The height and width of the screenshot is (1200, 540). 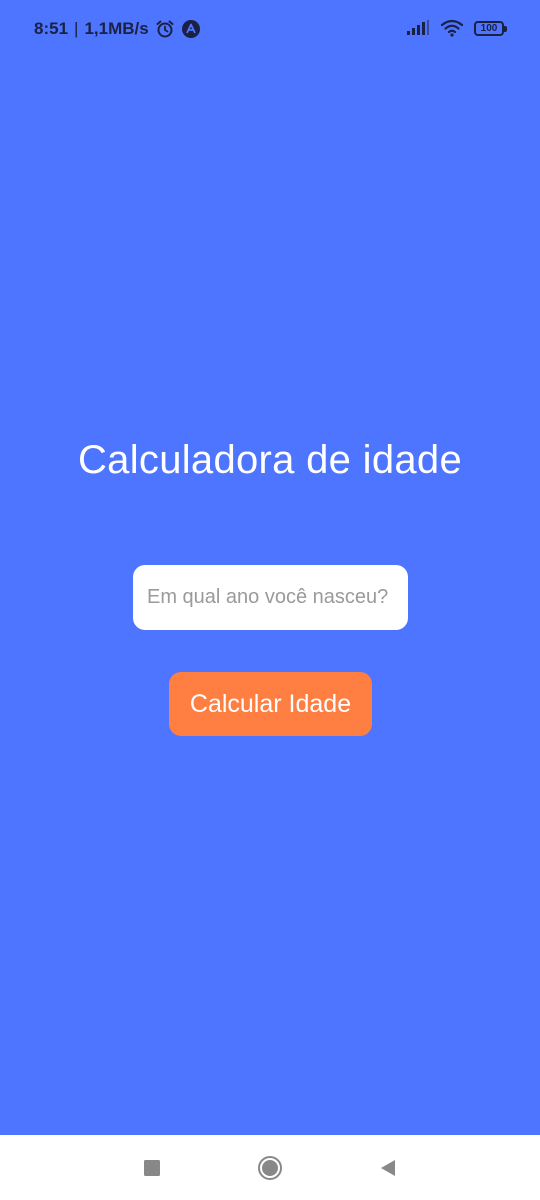 What do you see at coordinates (270, 704) in the screenshot?
I see `calculate-age-button: Calcular Idade` at bounding box center [270, 704].